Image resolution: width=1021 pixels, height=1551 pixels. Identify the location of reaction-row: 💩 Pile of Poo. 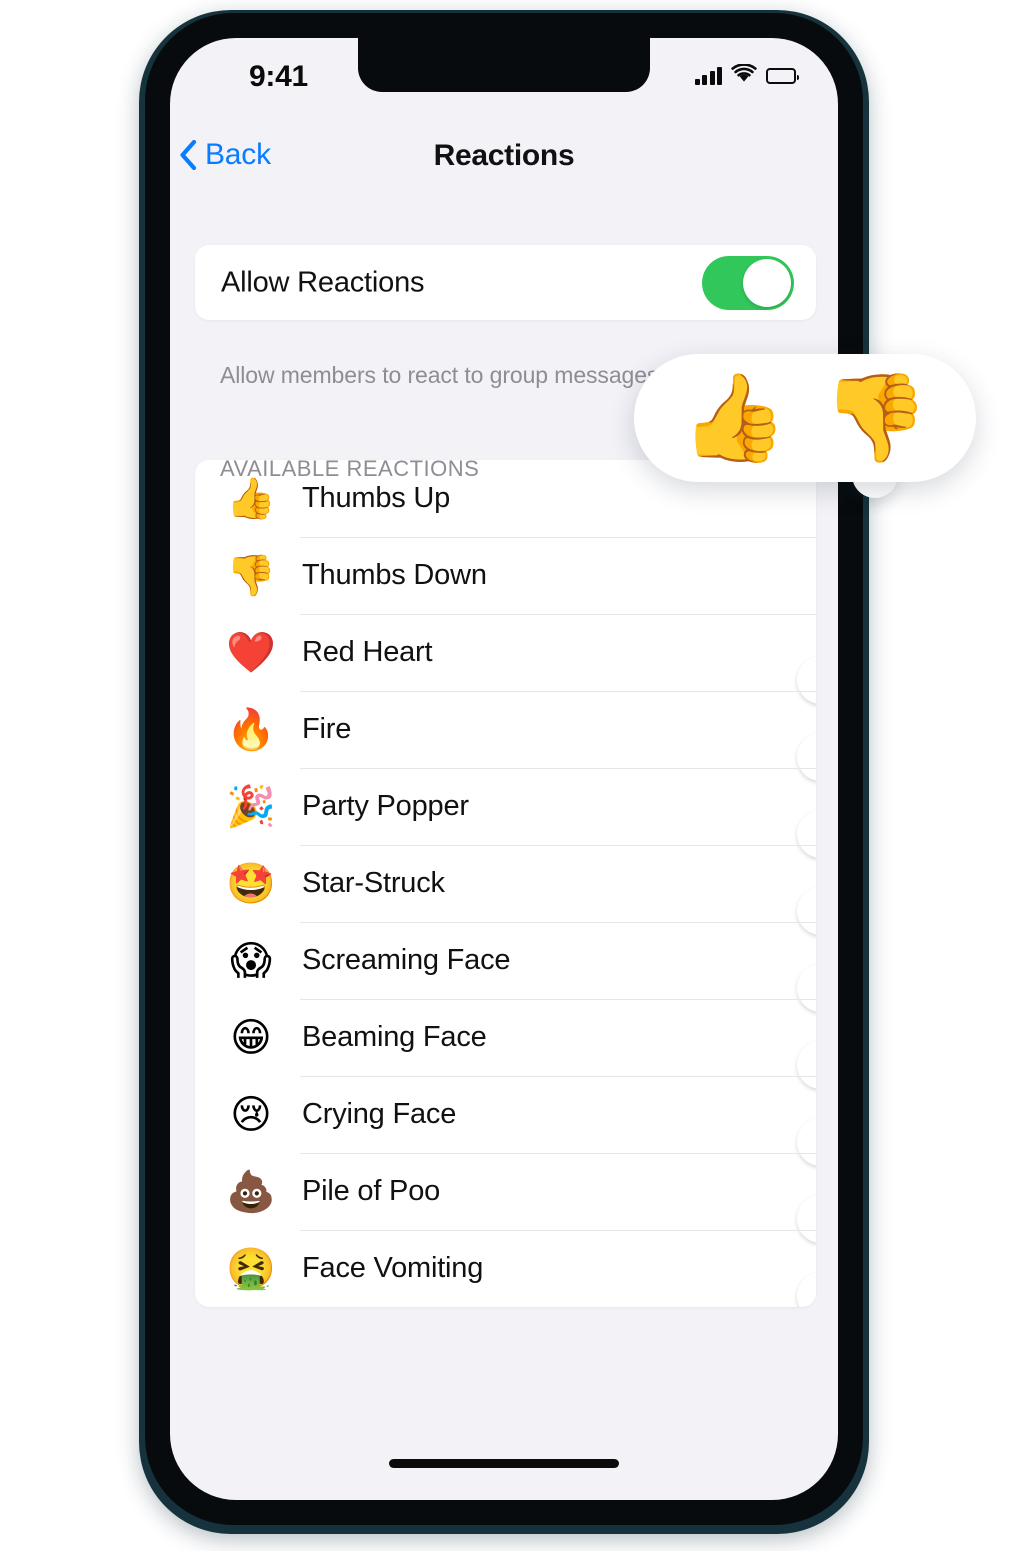
(505, 1198).